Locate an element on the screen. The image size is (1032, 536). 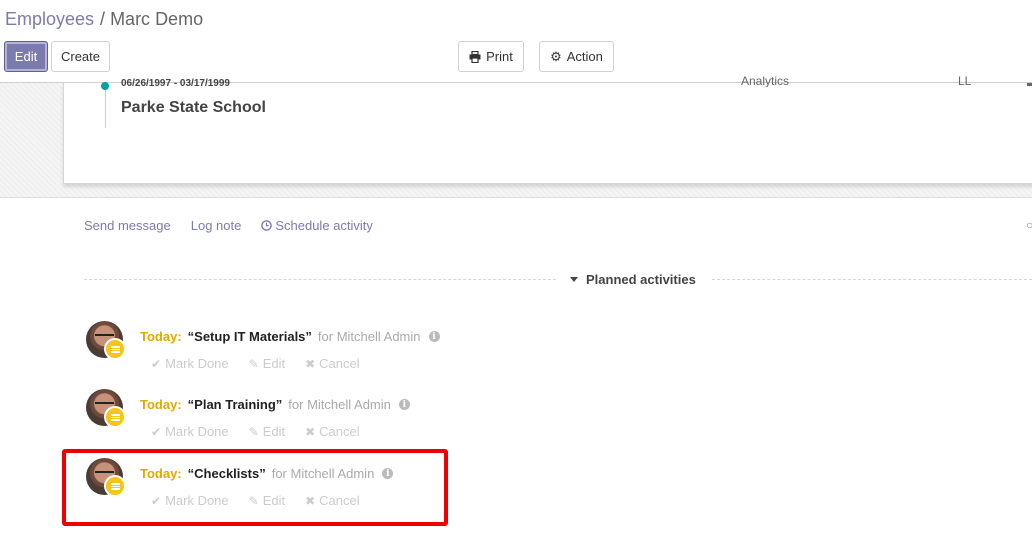
log-note-button: Log note is located at coordinates (216, 225).